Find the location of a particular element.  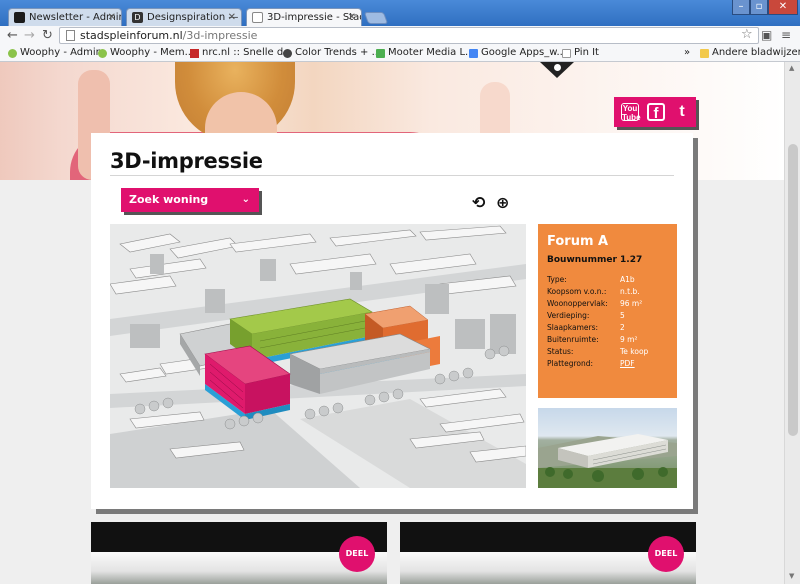

scroll-down-icon: ▼ is located at coordinates (791, 576).